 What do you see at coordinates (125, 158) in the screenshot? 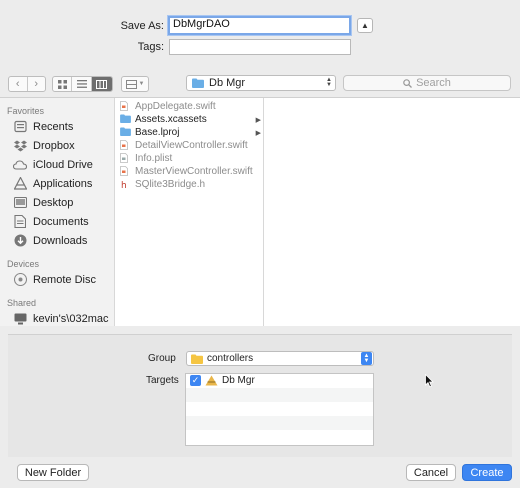
I see `plist-file-icon` at bounding box center [125, 158].